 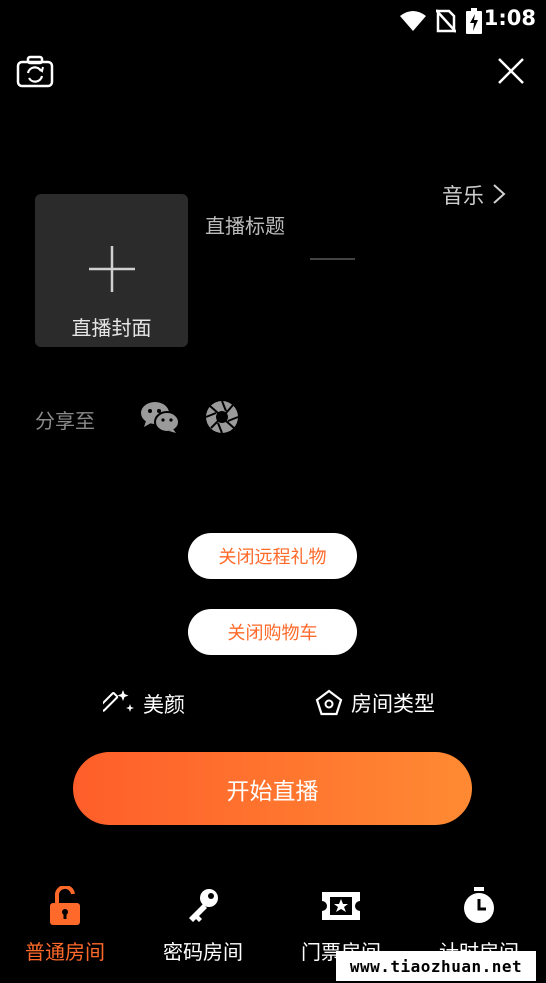 What do you see at coordinates (164, 705) in the screenshot?
I see `beauty-label: 美颜` at bounding box center [164, 705].